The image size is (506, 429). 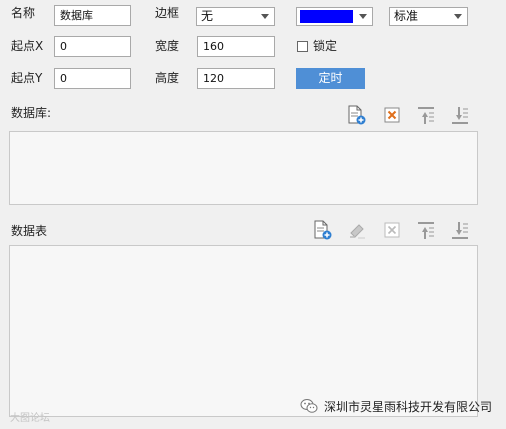 I want to click on move-top-button, so click(x=426, y=115).